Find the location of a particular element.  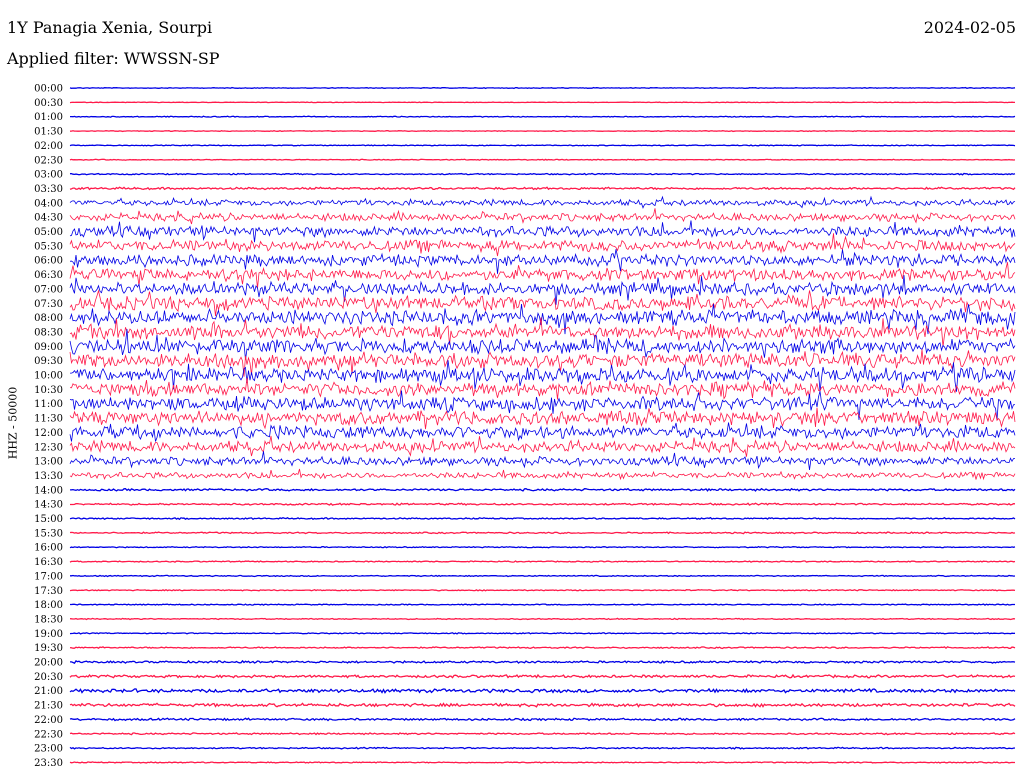

row-time-label: 19:00 is located at coordinates (48, 634).